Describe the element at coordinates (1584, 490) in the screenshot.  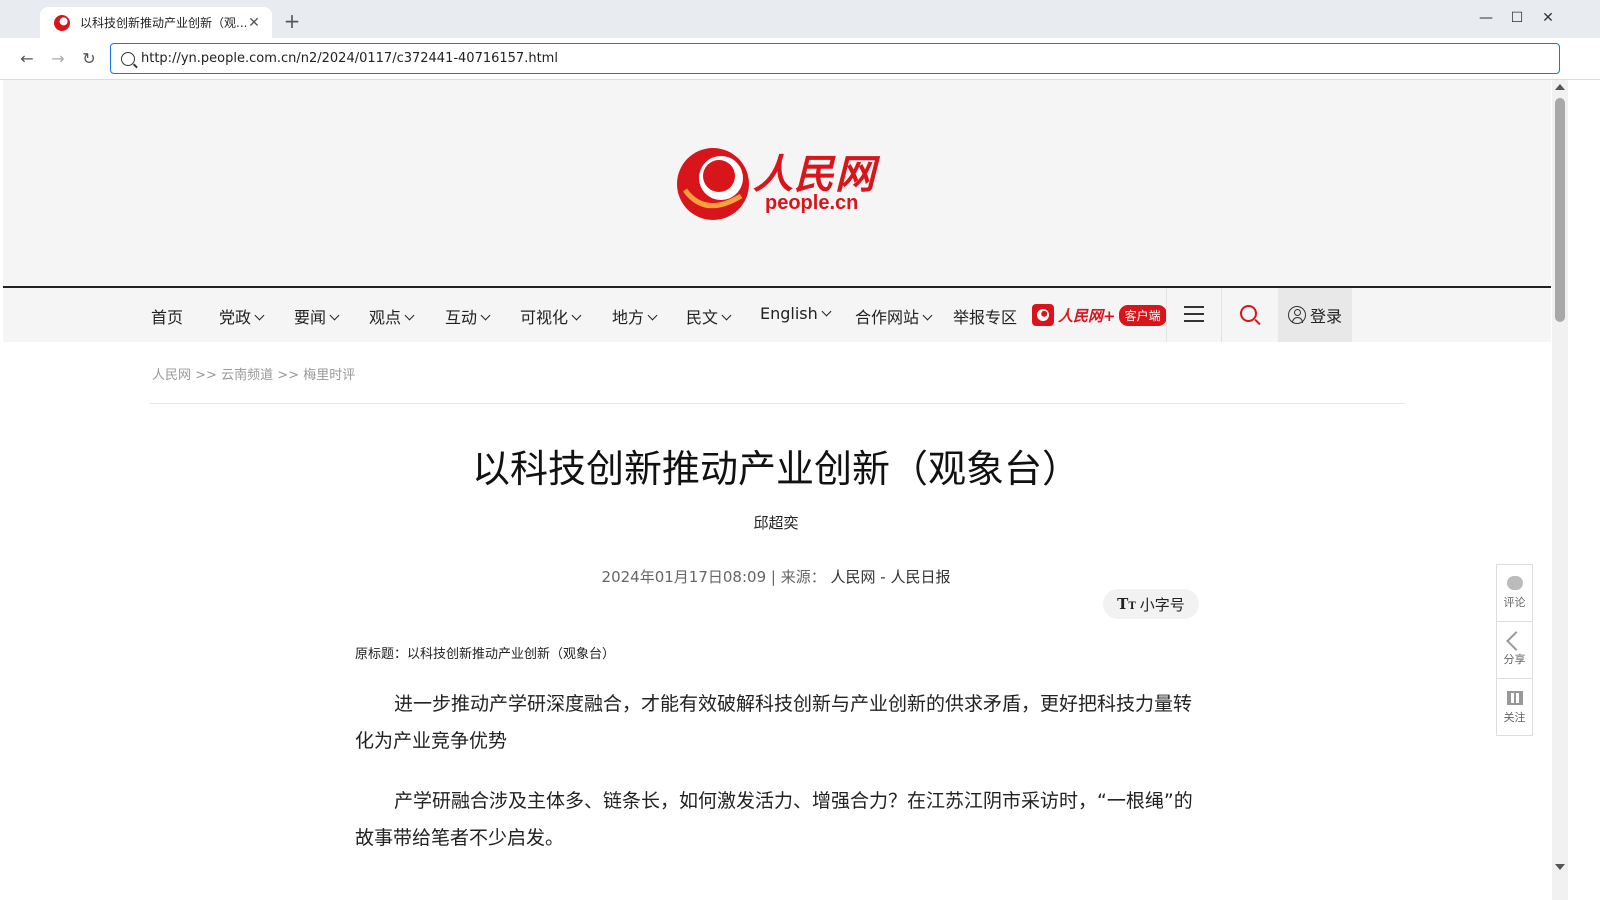
I see `window-edge` at that location.